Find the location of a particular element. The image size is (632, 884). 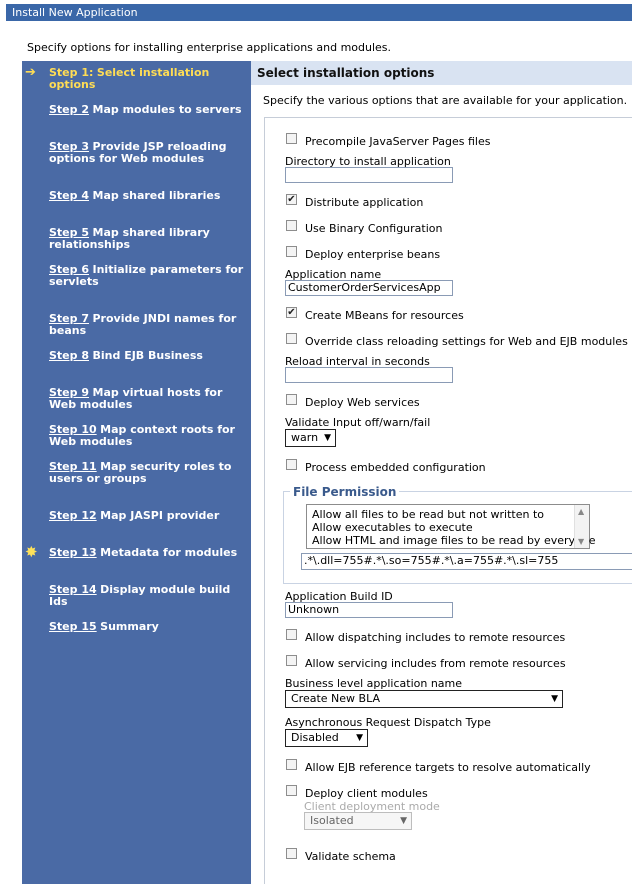

client-mode-value: Isolated is located at coordinates (332, 820).